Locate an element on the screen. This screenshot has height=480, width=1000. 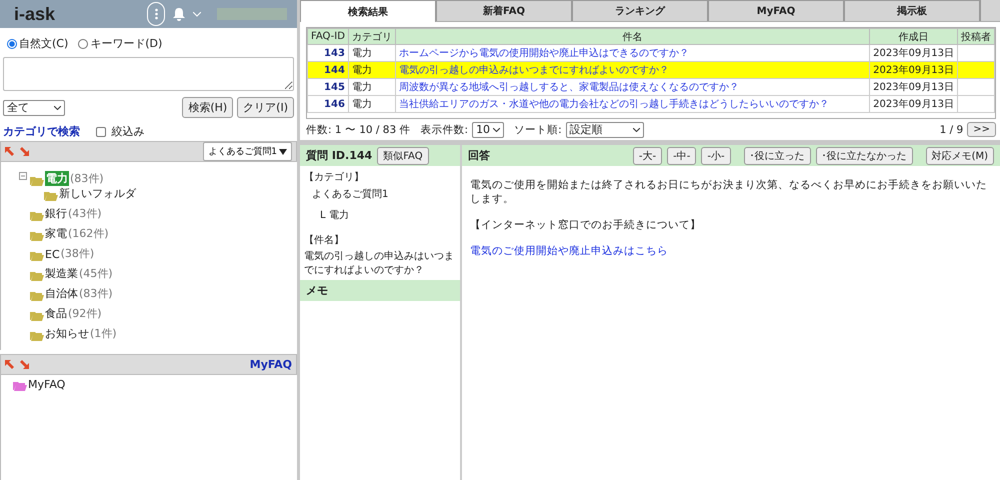
tree-item: お知らせ(1件) is located at coordinates (158, 331).